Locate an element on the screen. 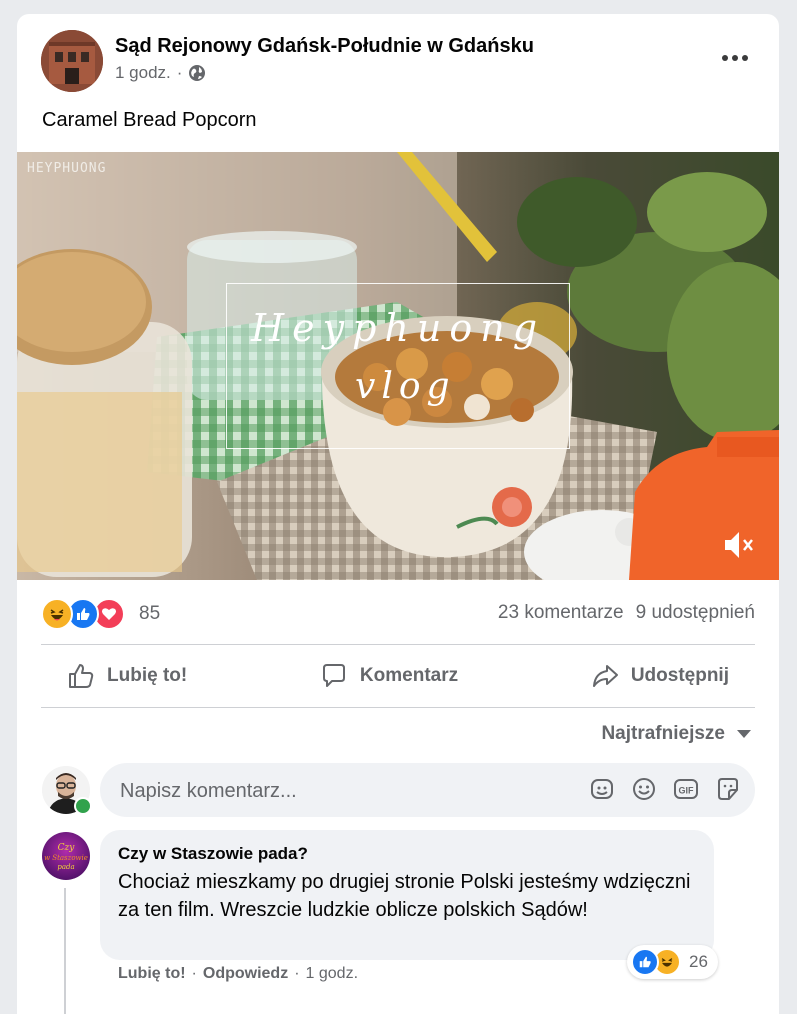 The width and height of the screenshot is (797, 1014). post-time: 1 godz. is located at coordinates (143, 73).